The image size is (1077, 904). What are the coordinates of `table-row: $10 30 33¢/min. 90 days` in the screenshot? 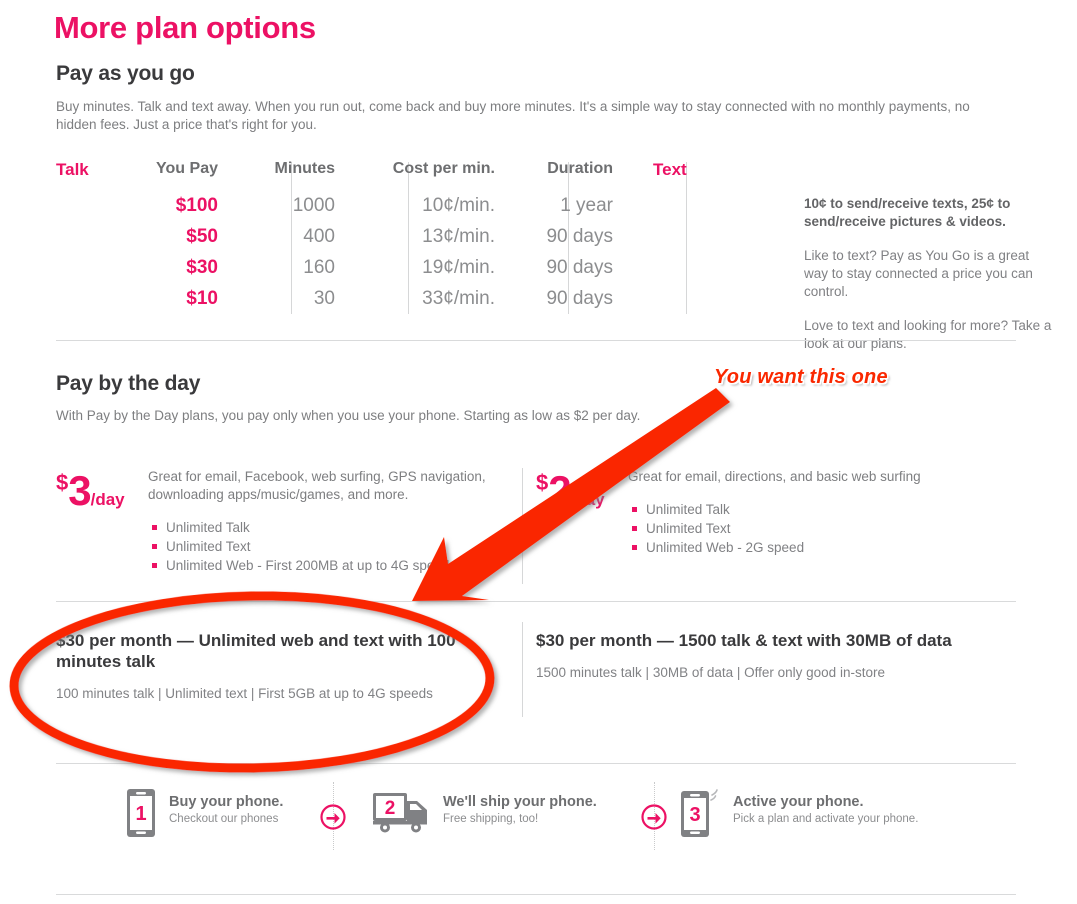 It's located at (386, 298).